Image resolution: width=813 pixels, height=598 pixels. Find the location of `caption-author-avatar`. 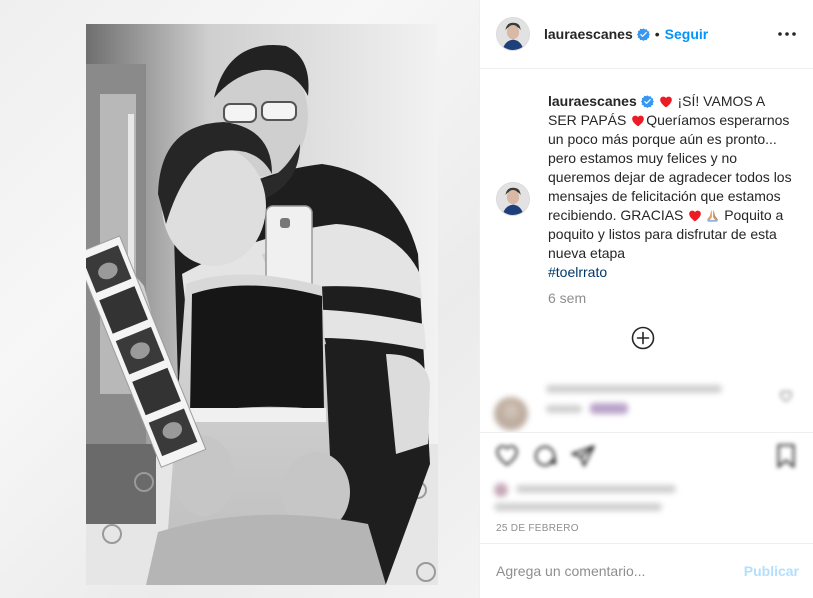

caption-author-avatar is located at coordinates (513, 199).